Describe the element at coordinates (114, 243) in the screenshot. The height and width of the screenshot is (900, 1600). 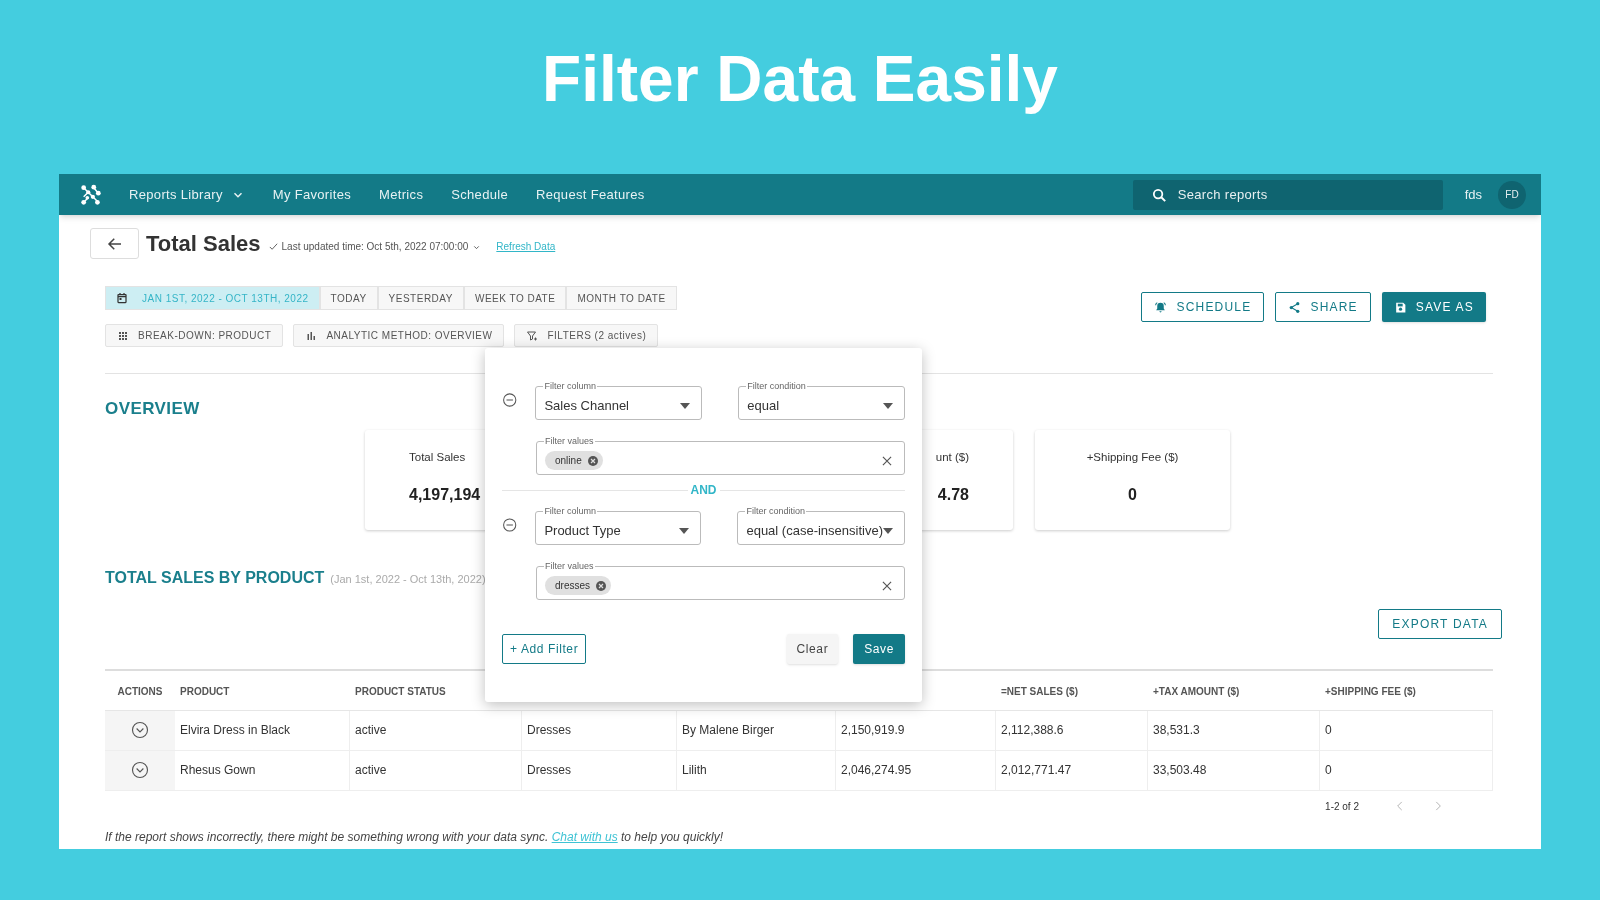
I see `back-button` at that location.